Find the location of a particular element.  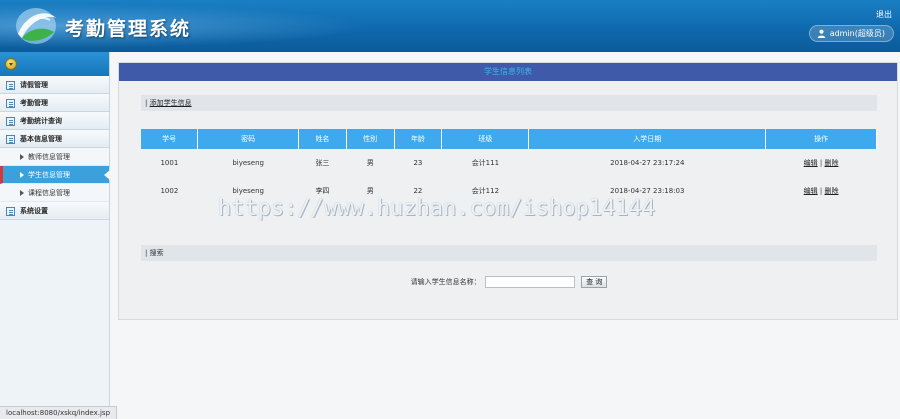

header-glow is located at coordinates (210, 26).